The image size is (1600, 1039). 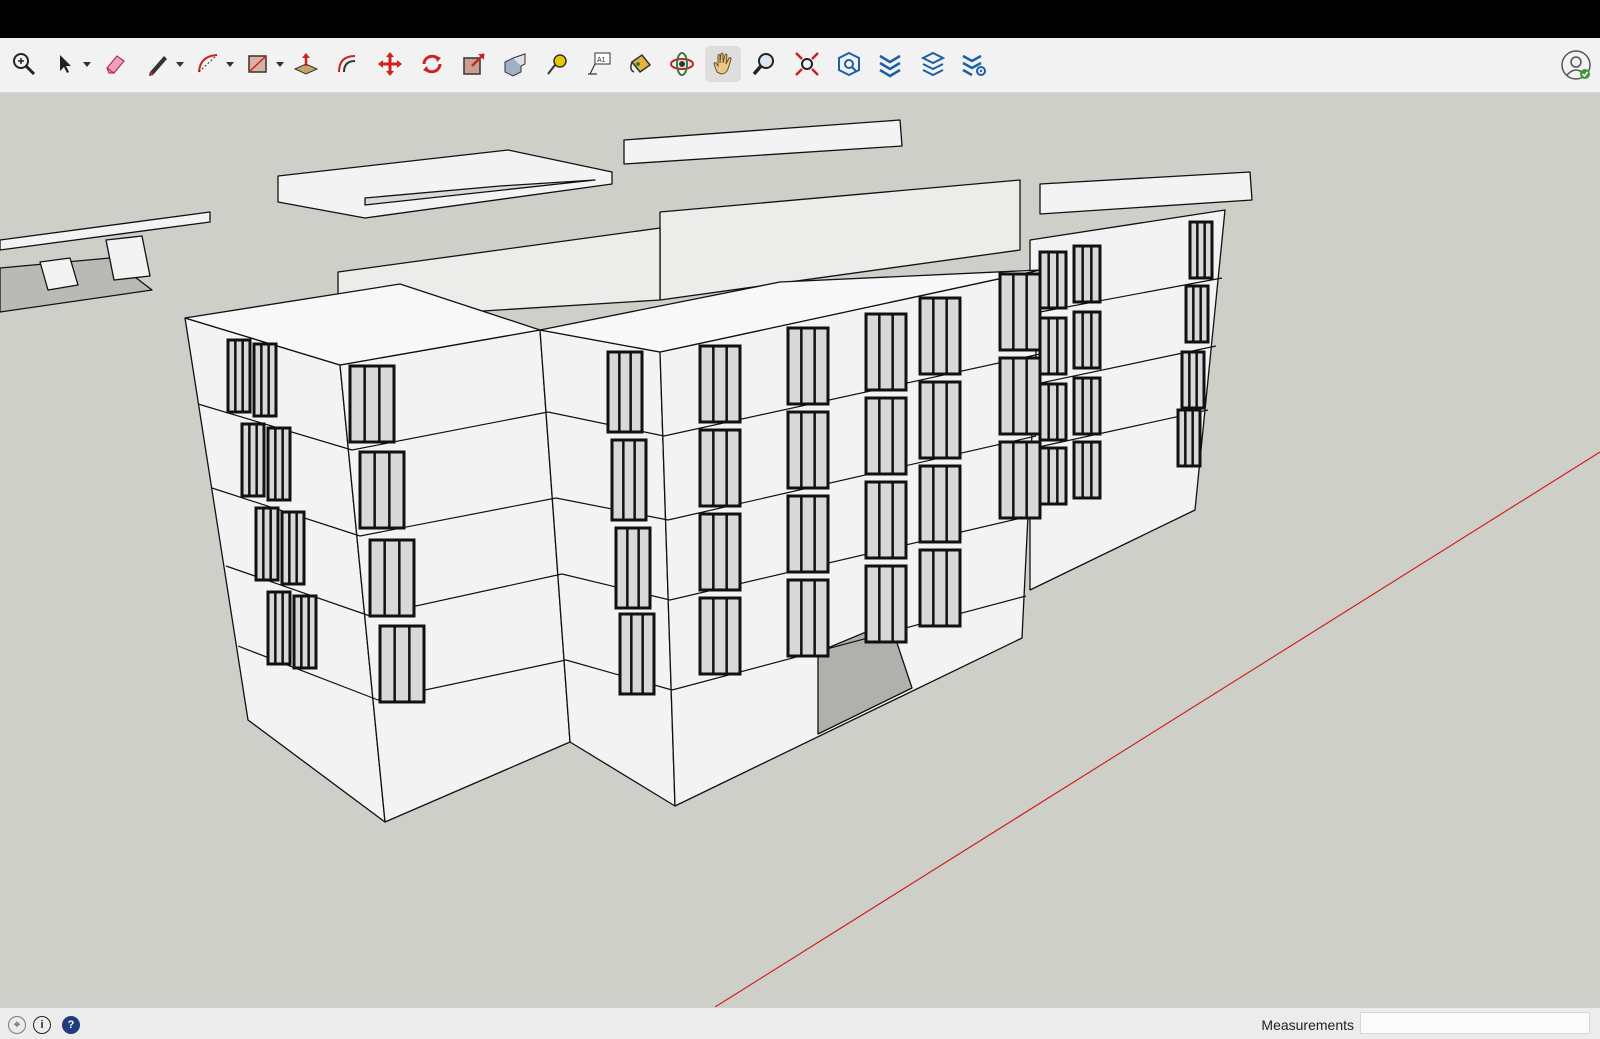 I want to click on rear-roof-slab, so click(x=1146, y=193).